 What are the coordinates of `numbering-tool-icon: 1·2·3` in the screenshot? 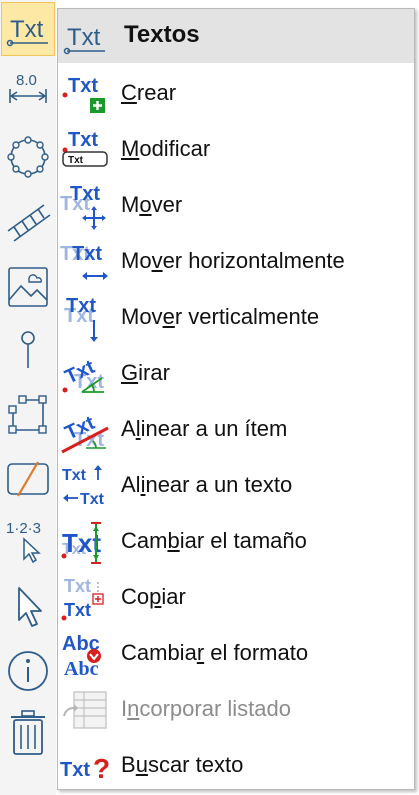 It's located at (23, 542).